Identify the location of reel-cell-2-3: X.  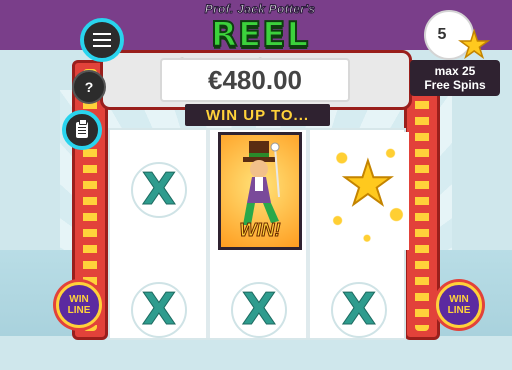
(359, 310).